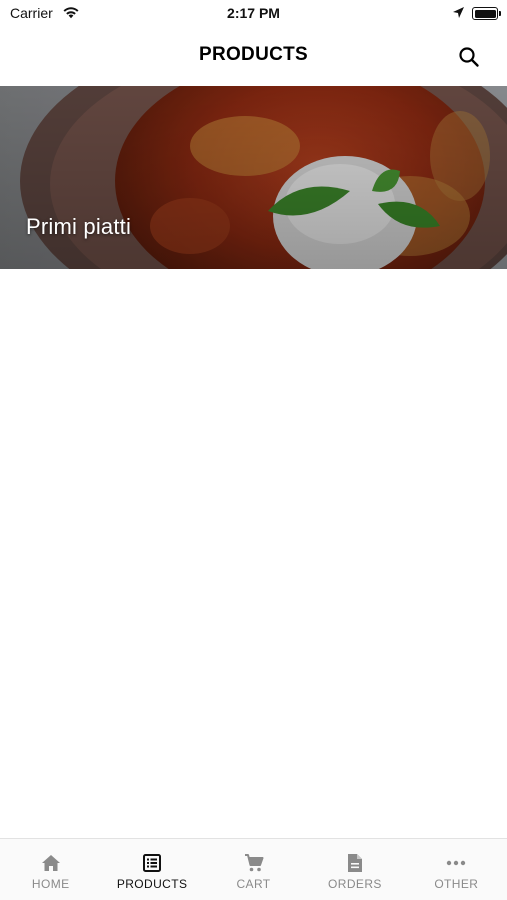 This screenshot has width=507, height=900. What do you see at coordinates (456, 863) in the screenshot?
I see `more-icon` at bounding box center [456, 863].